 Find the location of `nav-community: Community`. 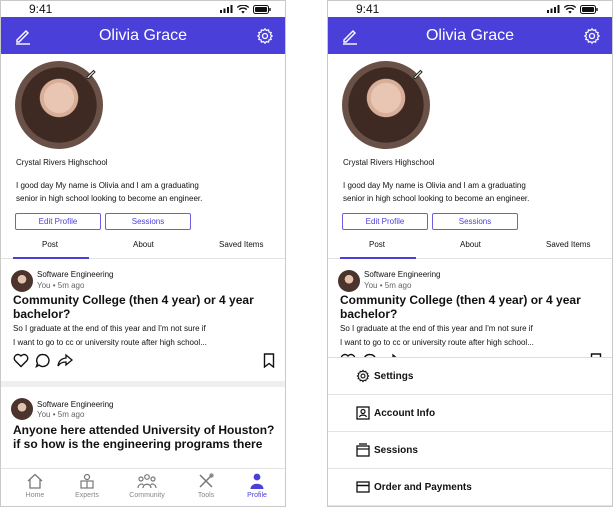

nav-community: Community is located at coordinates (147, 486).